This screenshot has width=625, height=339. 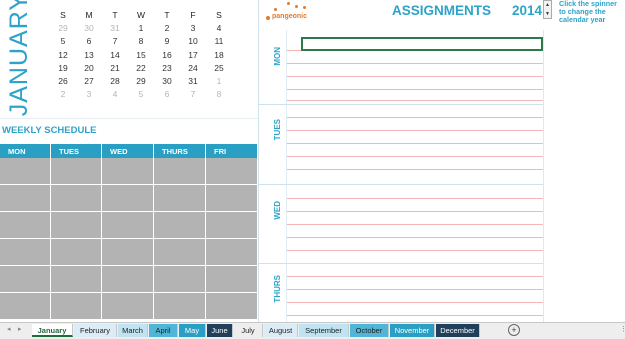 What do you see at coordinates (115, 68) in the screenshot?
I see `calendar-day: 21` at bounding box center [115, 68].